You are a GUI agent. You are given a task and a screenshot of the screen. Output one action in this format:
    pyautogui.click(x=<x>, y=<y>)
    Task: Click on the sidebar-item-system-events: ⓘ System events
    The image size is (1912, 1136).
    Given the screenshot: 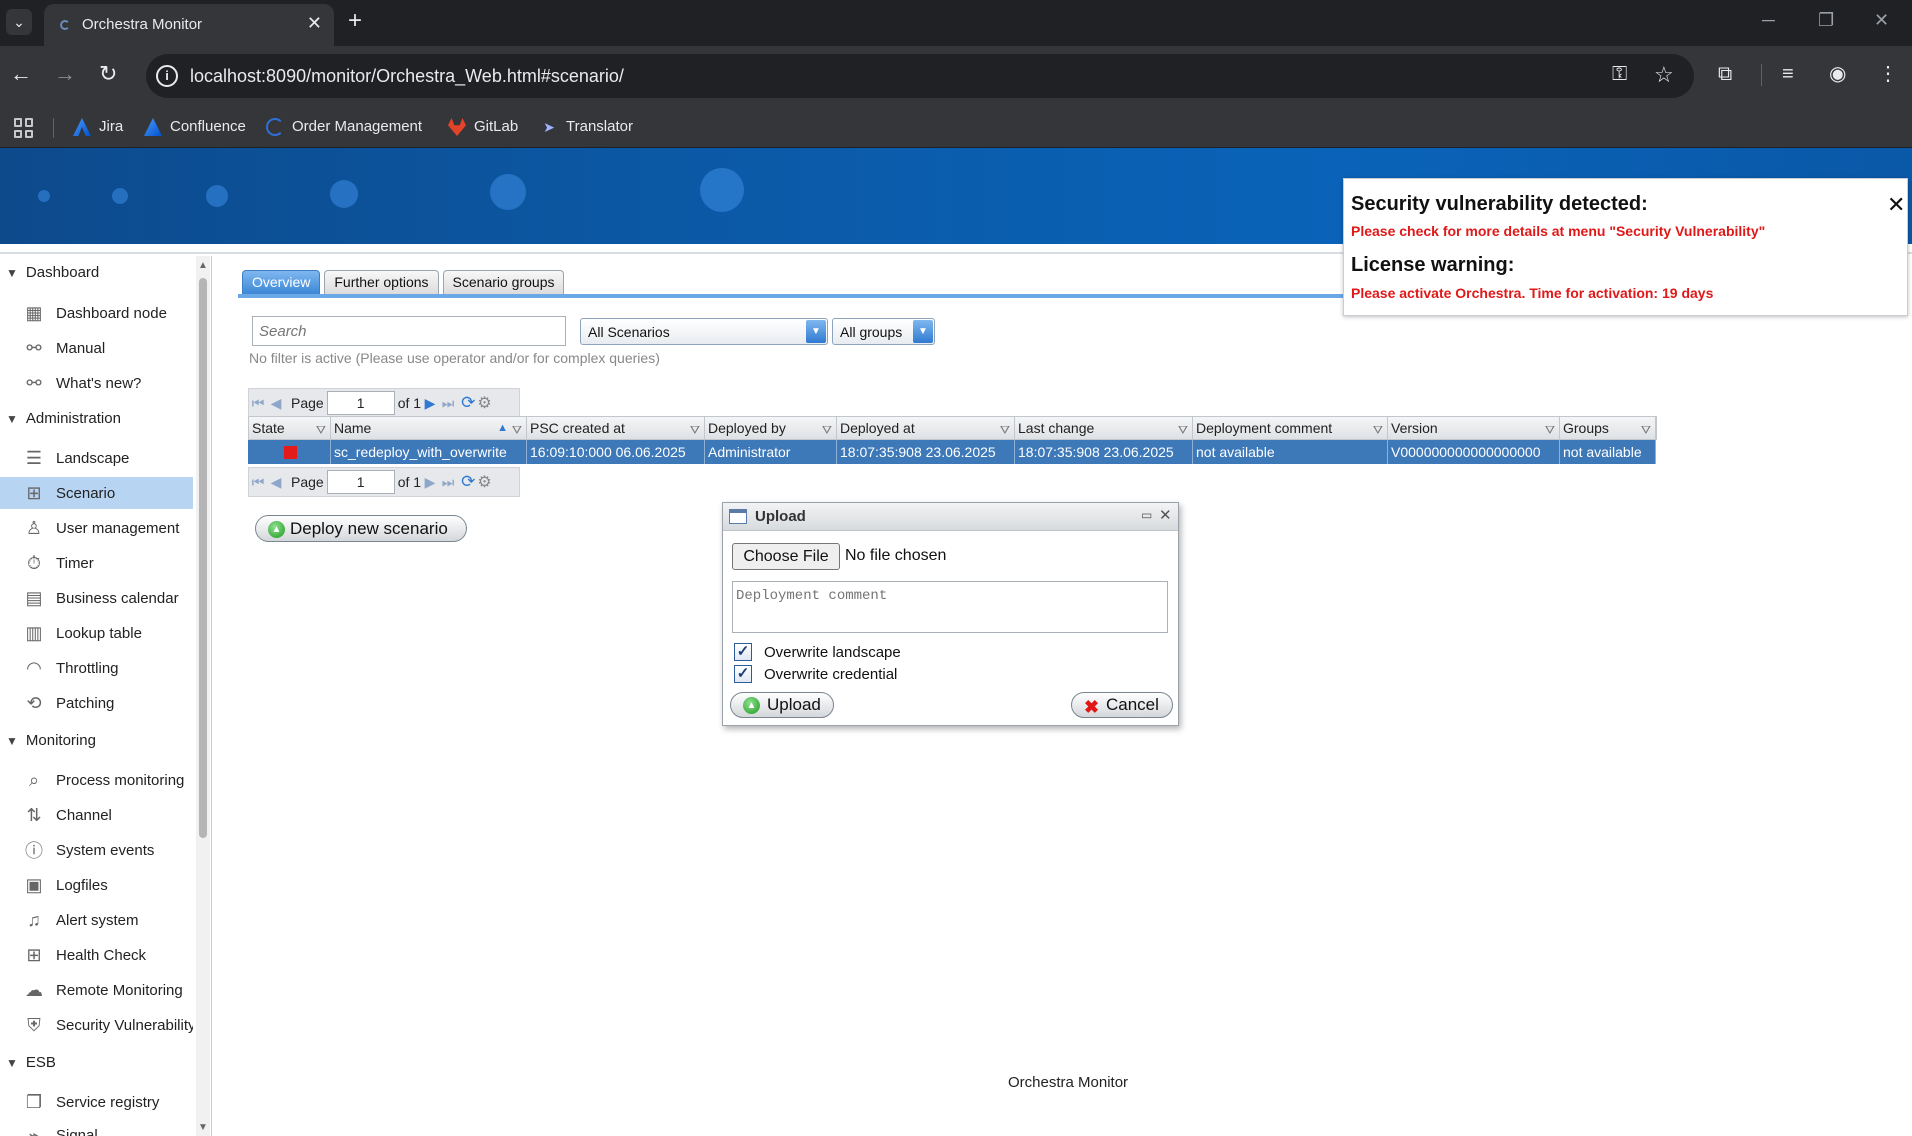 What is the action you would take?
    pyautogui.click(x=96, y=850)
    